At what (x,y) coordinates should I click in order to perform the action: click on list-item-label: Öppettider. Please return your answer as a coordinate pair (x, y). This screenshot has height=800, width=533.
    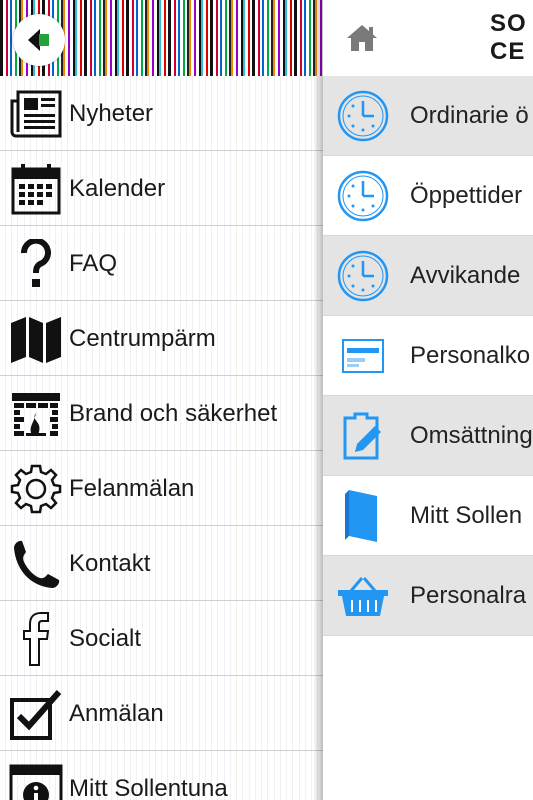
    Looking at the image, I should click on (466, 195).